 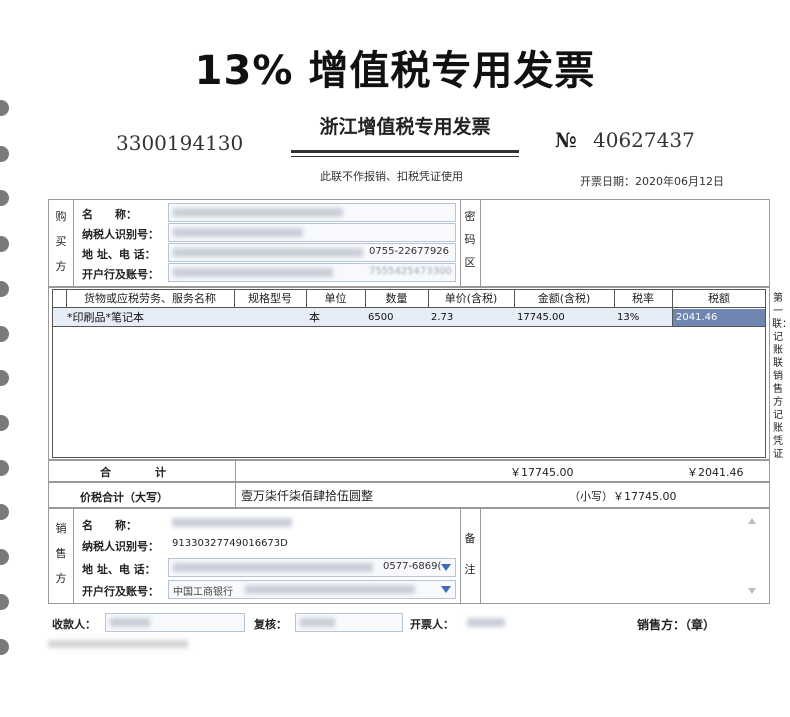 What do you see at coordinates (412, 566) in the screenshot?
I see `seller-address-value: 0577-6869(` at bounding box center [412, 566].